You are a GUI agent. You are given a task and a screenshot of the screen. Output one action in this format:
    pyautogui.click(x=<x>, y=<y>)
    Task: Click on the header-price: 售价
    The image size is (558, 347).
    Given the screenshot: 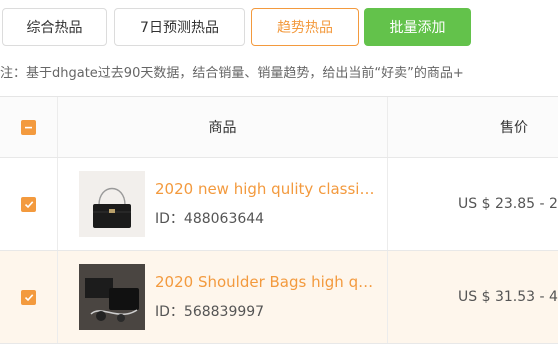 What is the action you would take?
    pyautogui.click(x=473, y=127)
    